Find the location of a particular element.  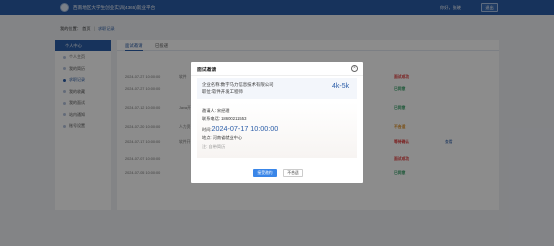

time-label: 时间: is located at coordinates (207, 129).